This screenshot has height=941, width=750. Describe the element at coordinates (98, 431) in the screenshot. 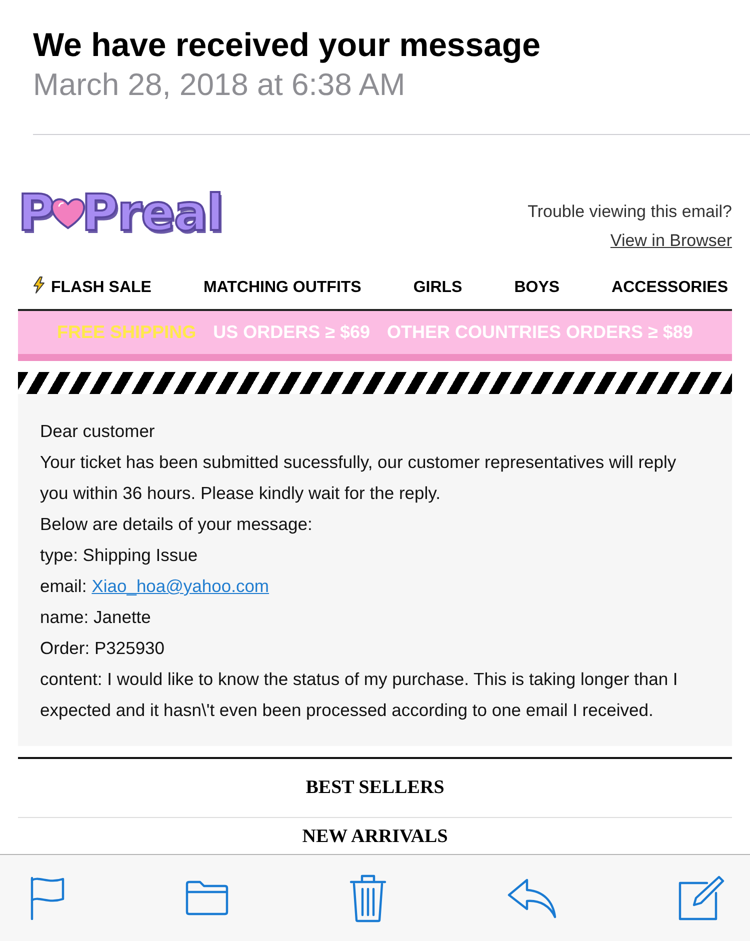

I see `message-text: Dear customer` at that location.